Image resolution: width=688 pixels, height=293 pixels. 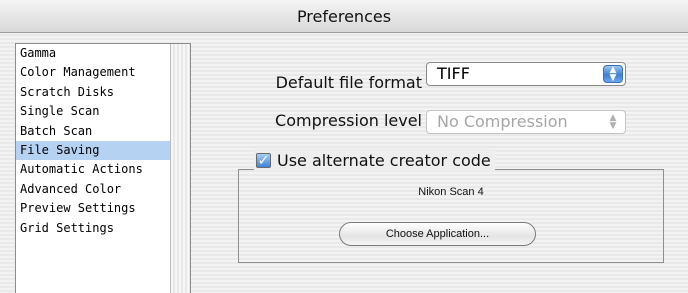 What do you see at coordinates (93, 228) in the screenshot?
I see `sidebar-item-grid-settings: Grid Settings` at bounding box center [93, 228].